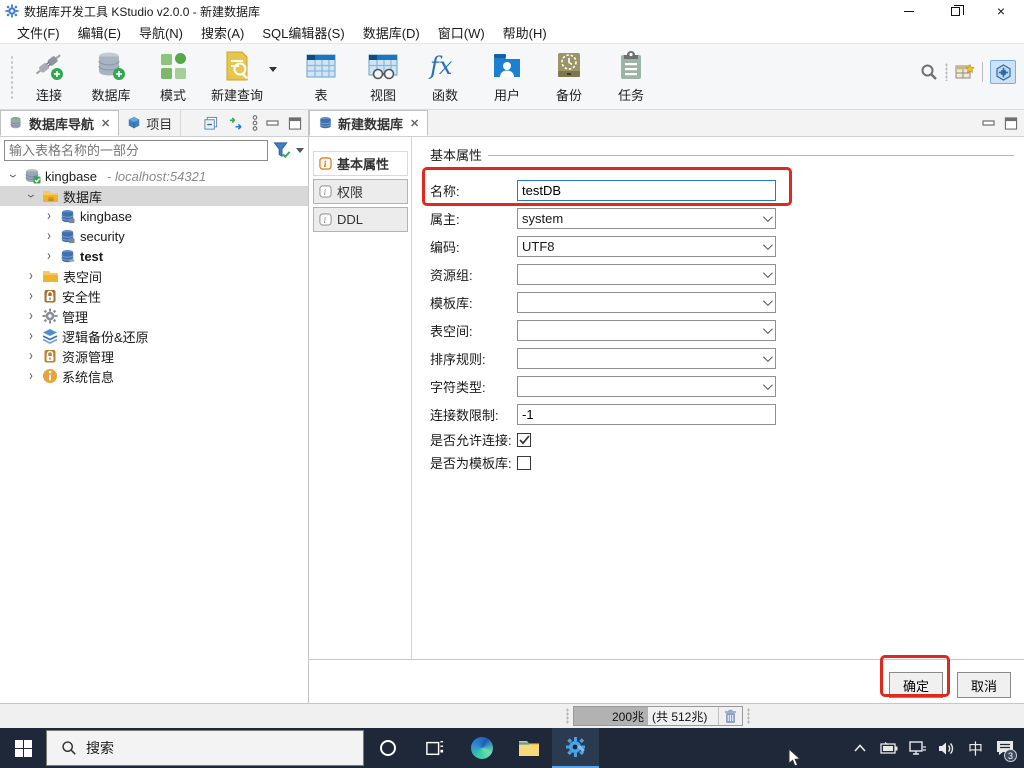  I want to click on property-side-tabs: i 基本属性 i 权限 i DDL, so click(360, 193).